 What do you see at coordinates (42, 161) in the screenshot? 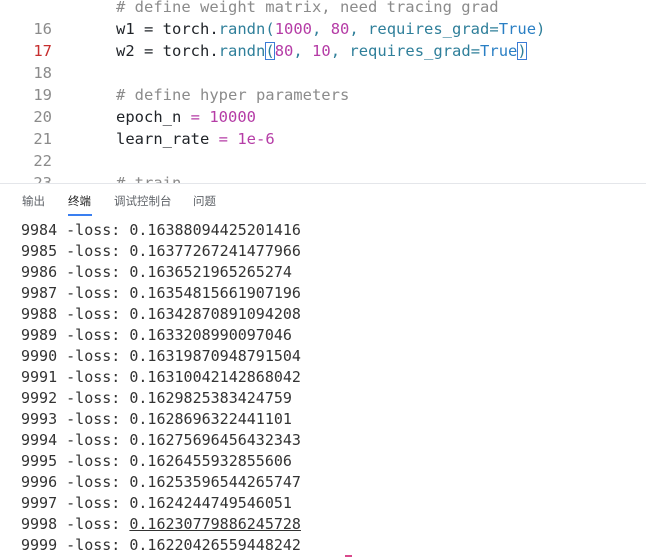
I see `line-number: 22` at bounding box center [42, 161].